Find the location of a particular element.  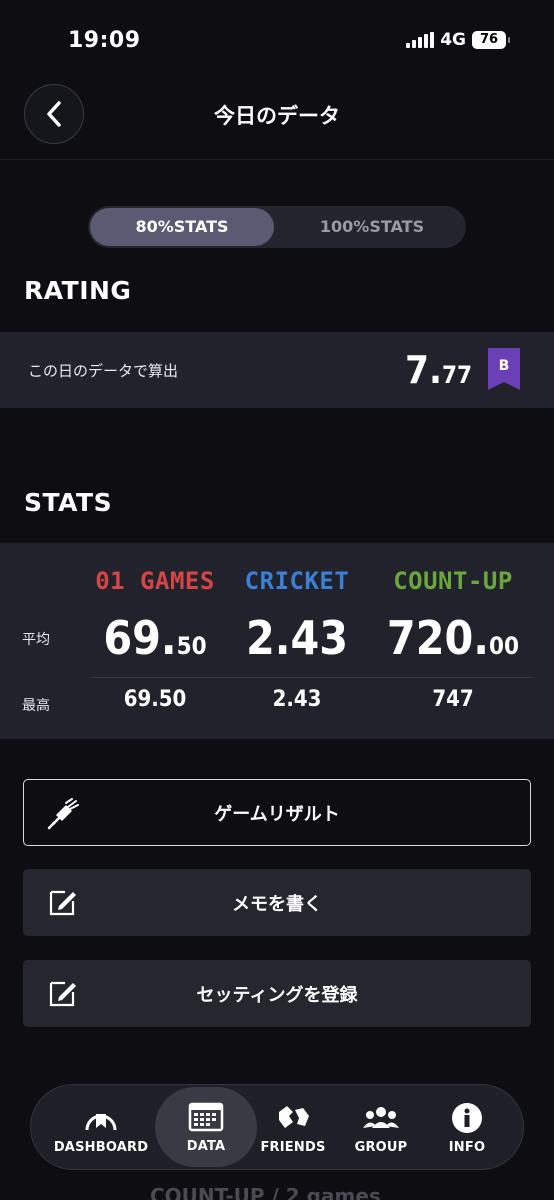

tab-data: DATA is located at coordinates (206, 1127).